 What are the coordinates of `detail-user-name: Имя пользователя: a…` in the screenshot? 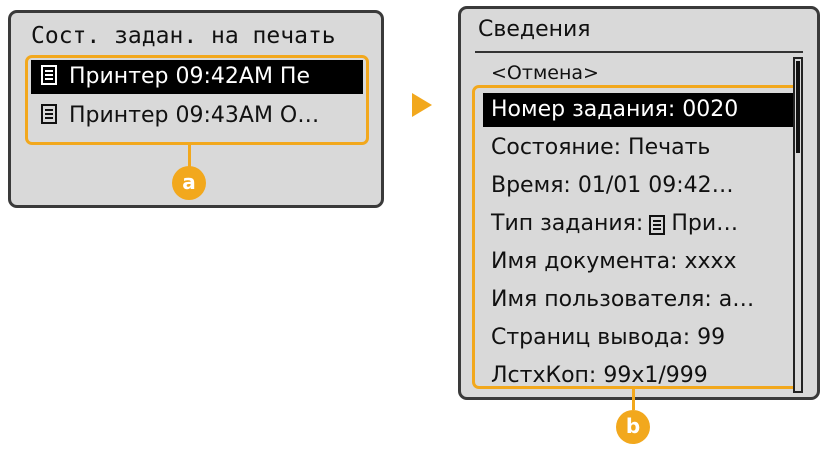 It's located at (638, 300).